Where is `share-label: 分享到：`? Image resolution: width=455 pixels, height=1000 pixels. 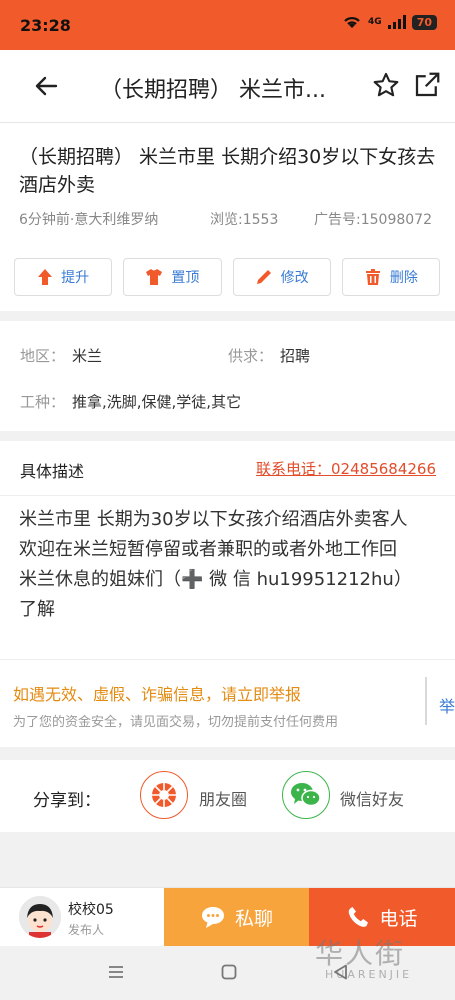
share-label: 分享到： is located at coordinates (67, 801).